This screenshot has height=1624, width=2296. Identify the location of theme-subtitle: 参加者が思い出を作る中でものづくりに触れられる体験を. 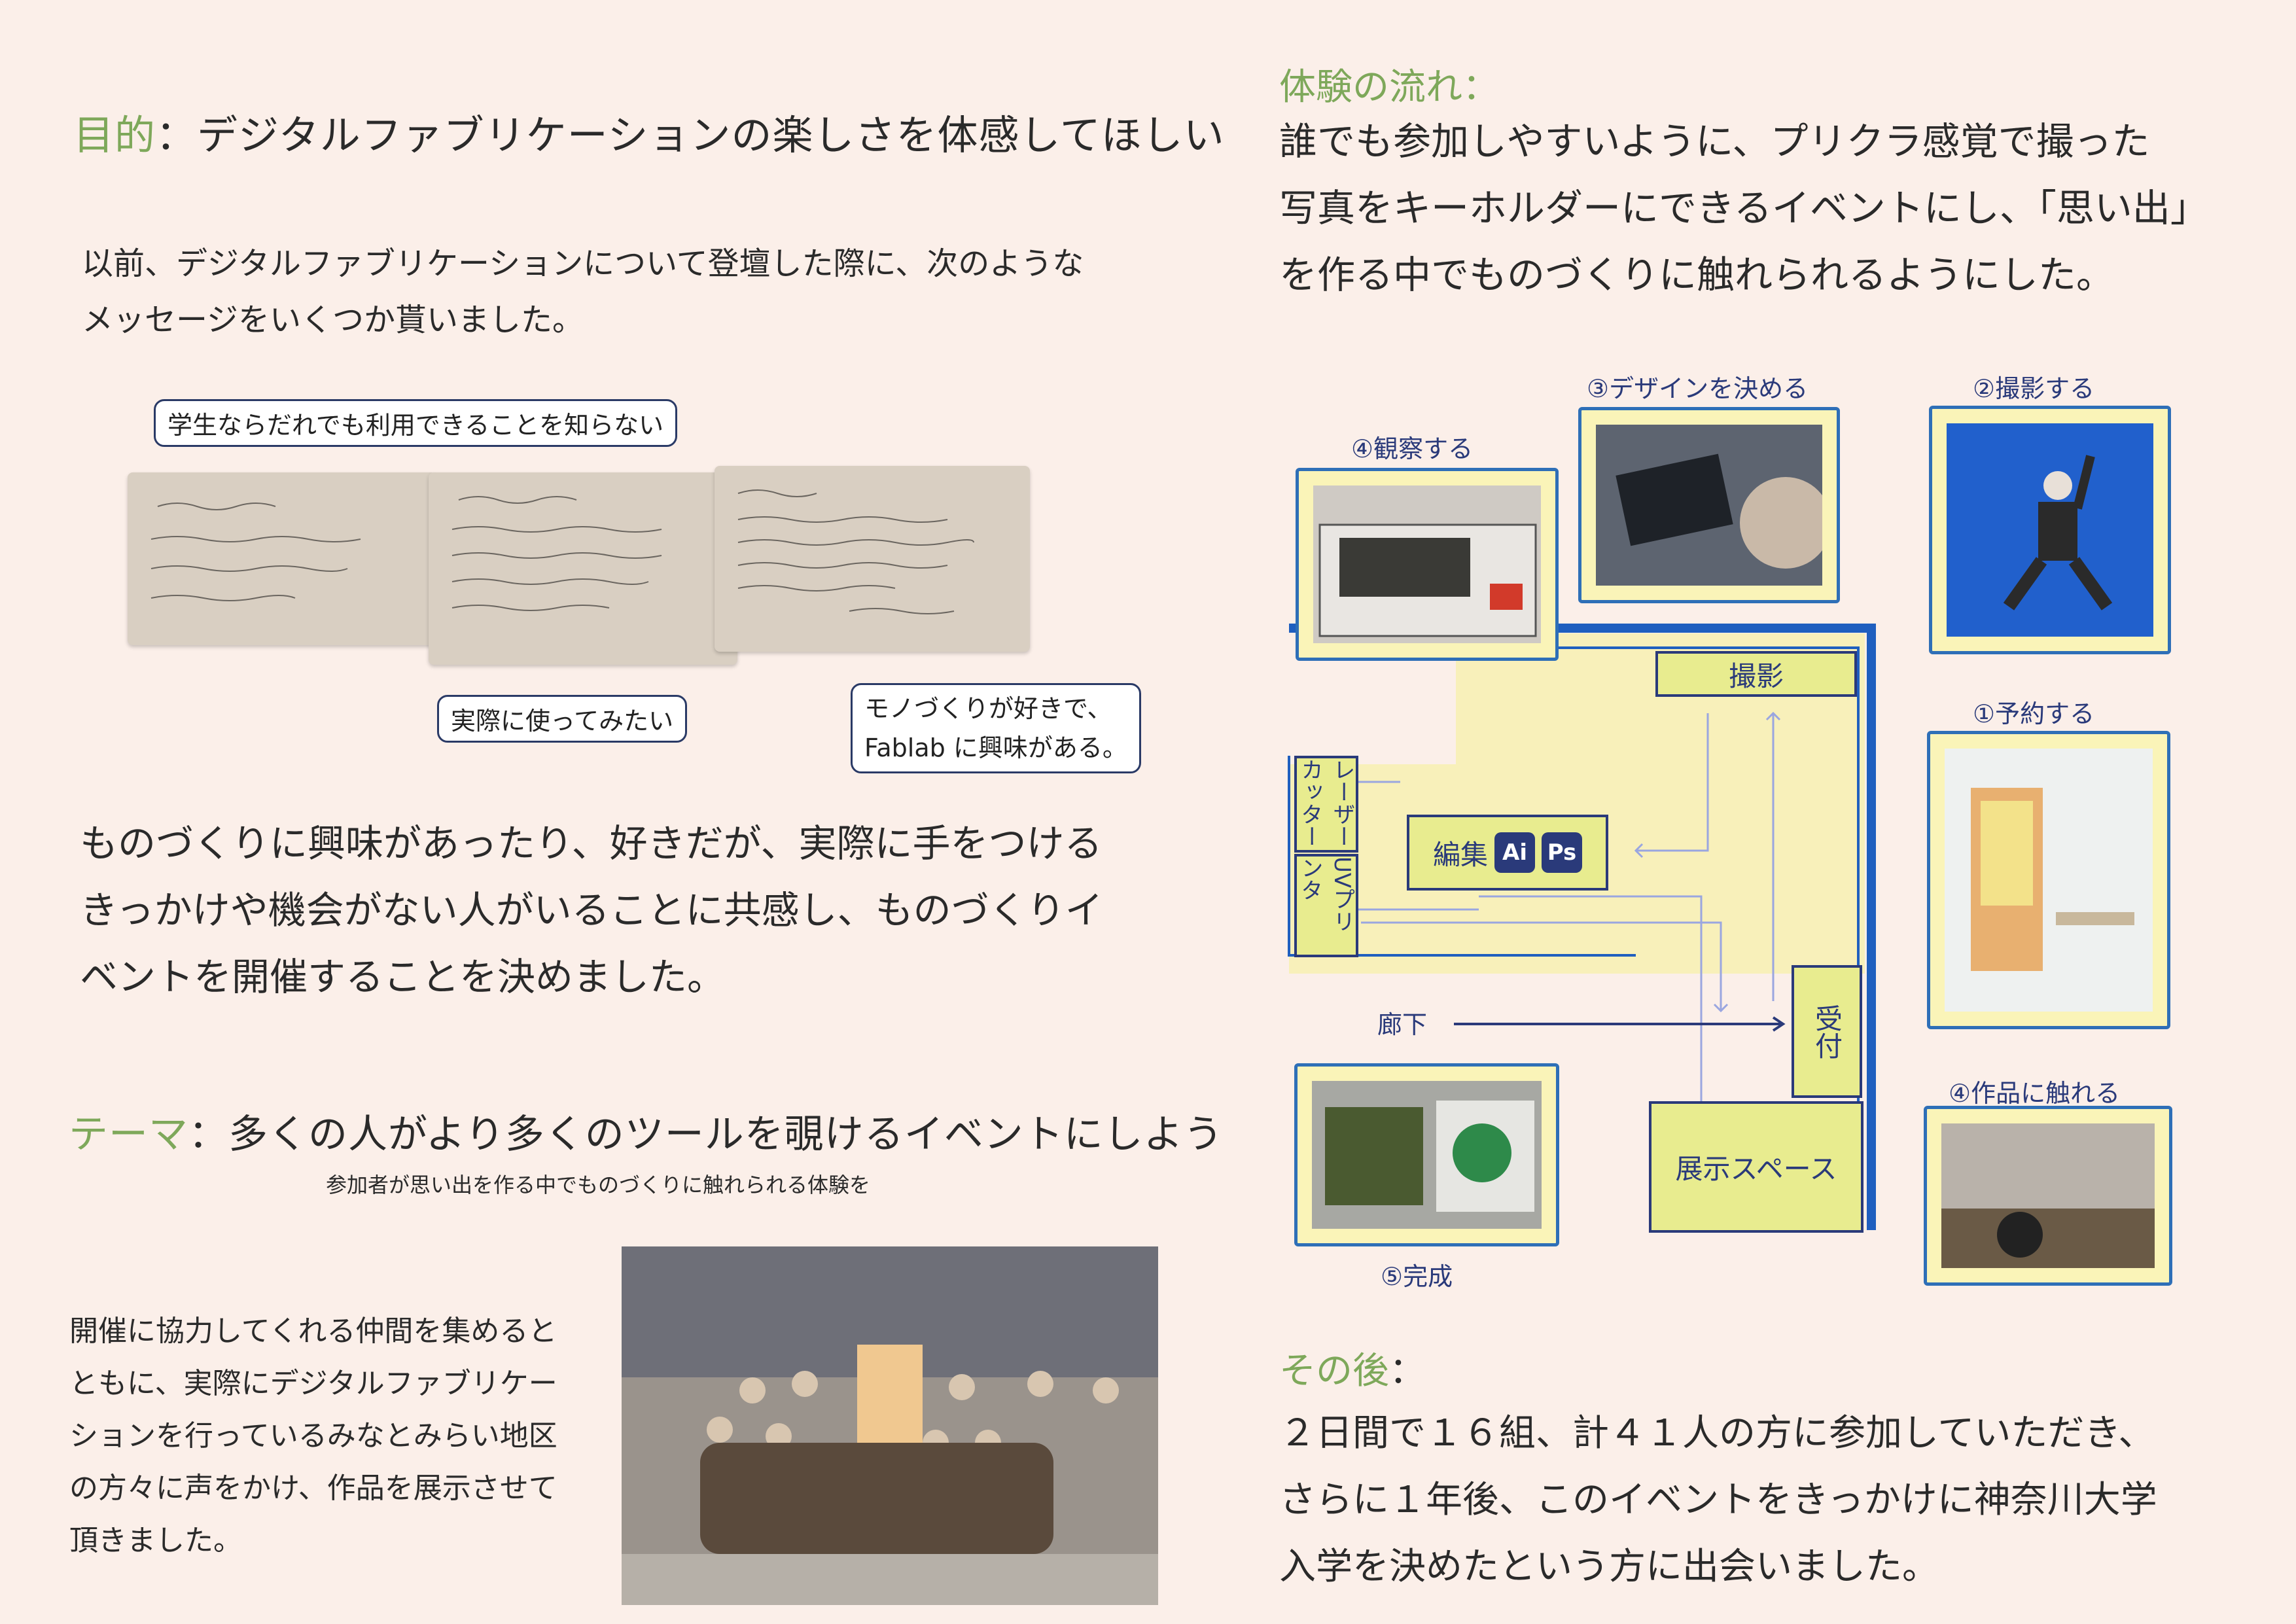
(598, 1185).